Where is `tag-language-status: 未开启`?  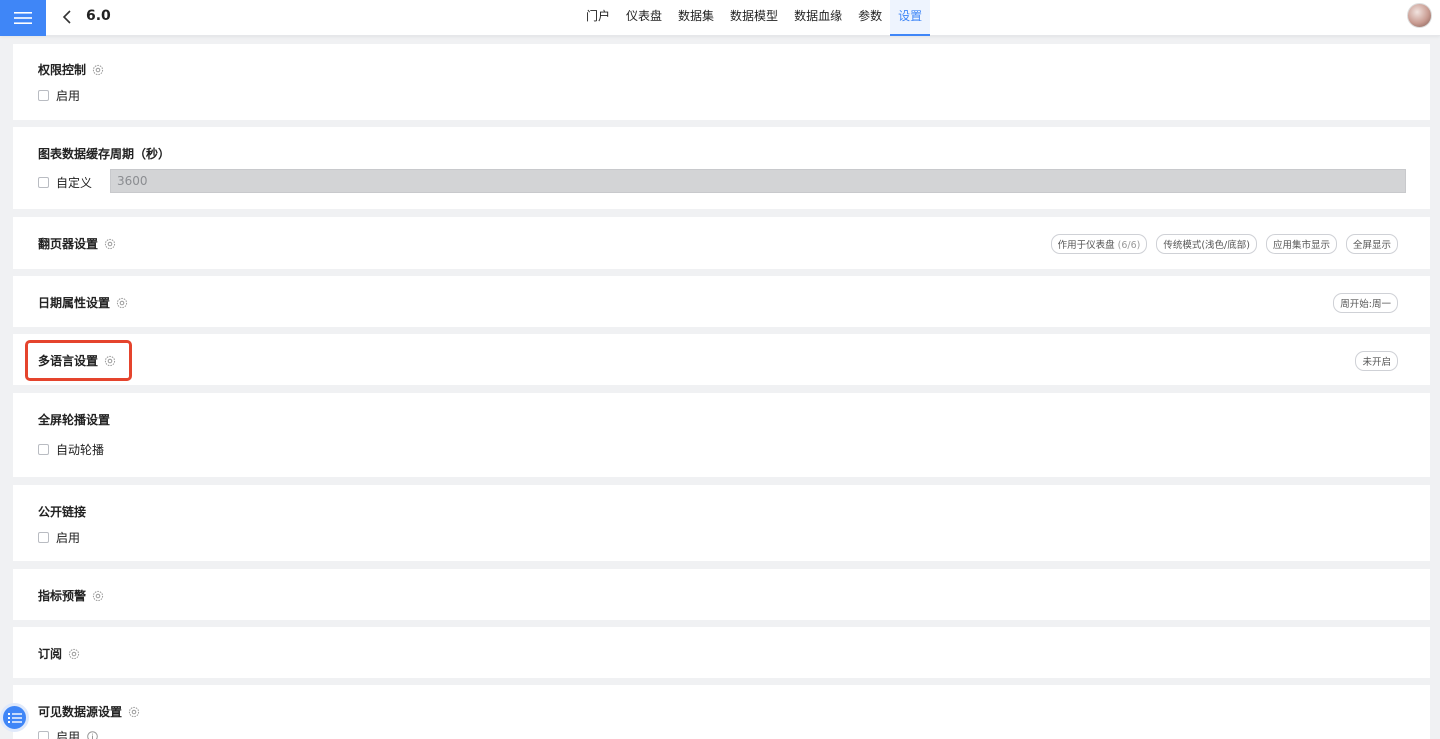
tag-language-status: 未开启 is located at coordinates (1376, 361).